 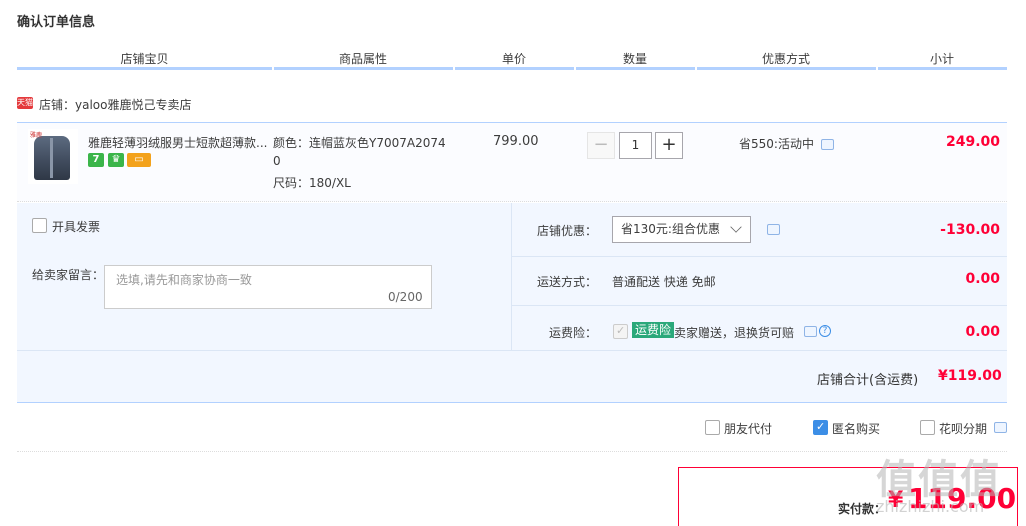 What do you see at coordinates (927, 427) in the screenshot?
I see `huabei-checkbox` at bounding box center [927, 427].